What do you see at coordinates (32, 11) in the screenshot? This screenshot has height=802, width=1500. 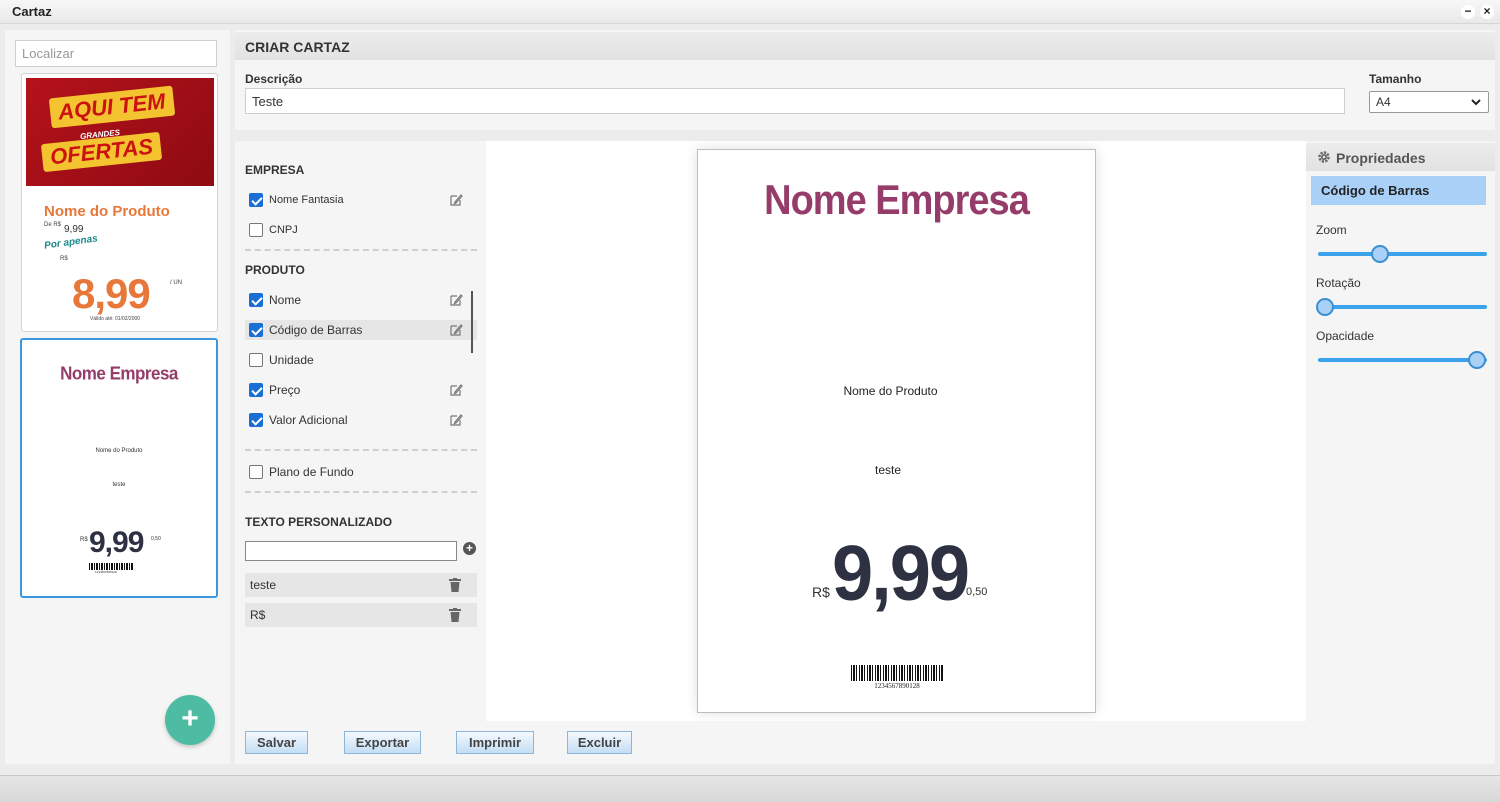 I see `window-title: Cartaz` at bounding box center [32, 11].